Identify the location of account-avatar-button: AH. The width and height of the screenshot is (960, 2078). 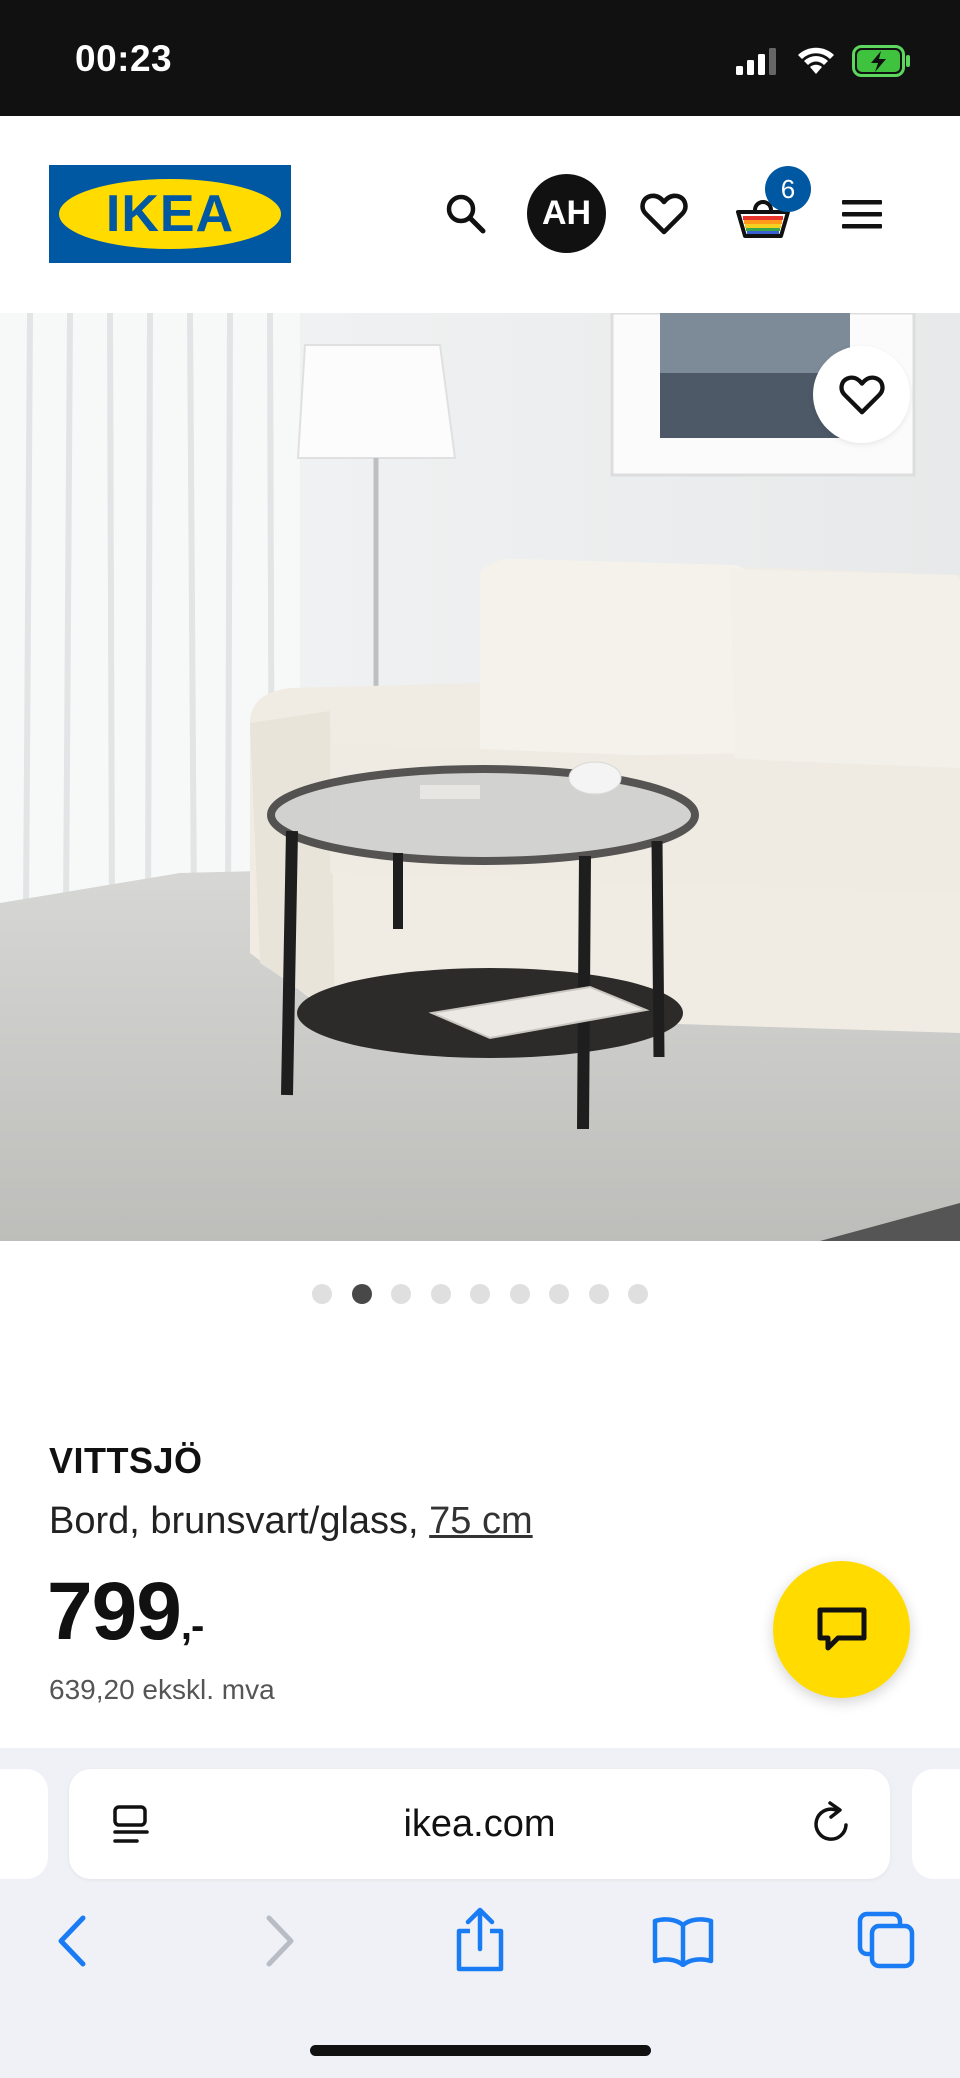
(566, 213).